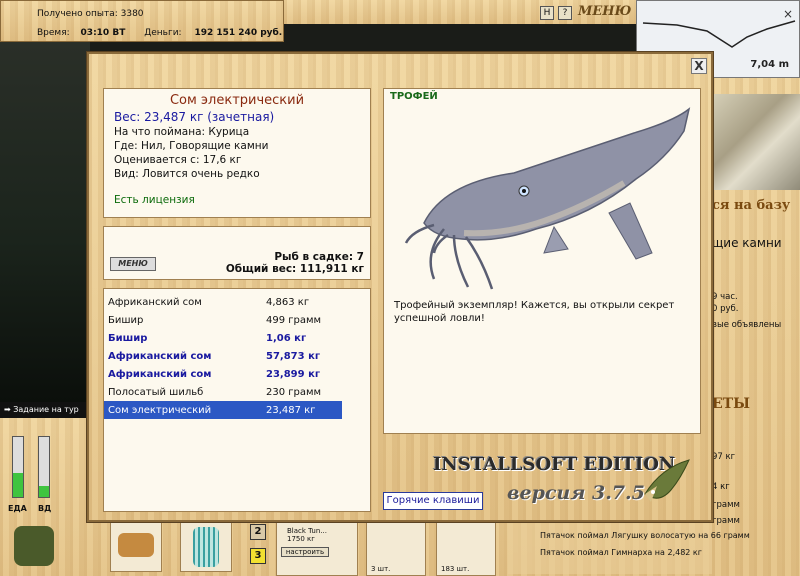 This screenshot has width=800, height=576. Describe the element at coordinates (726, 505) in the screenshot. I see `right-weight-3: грамм` at that location.